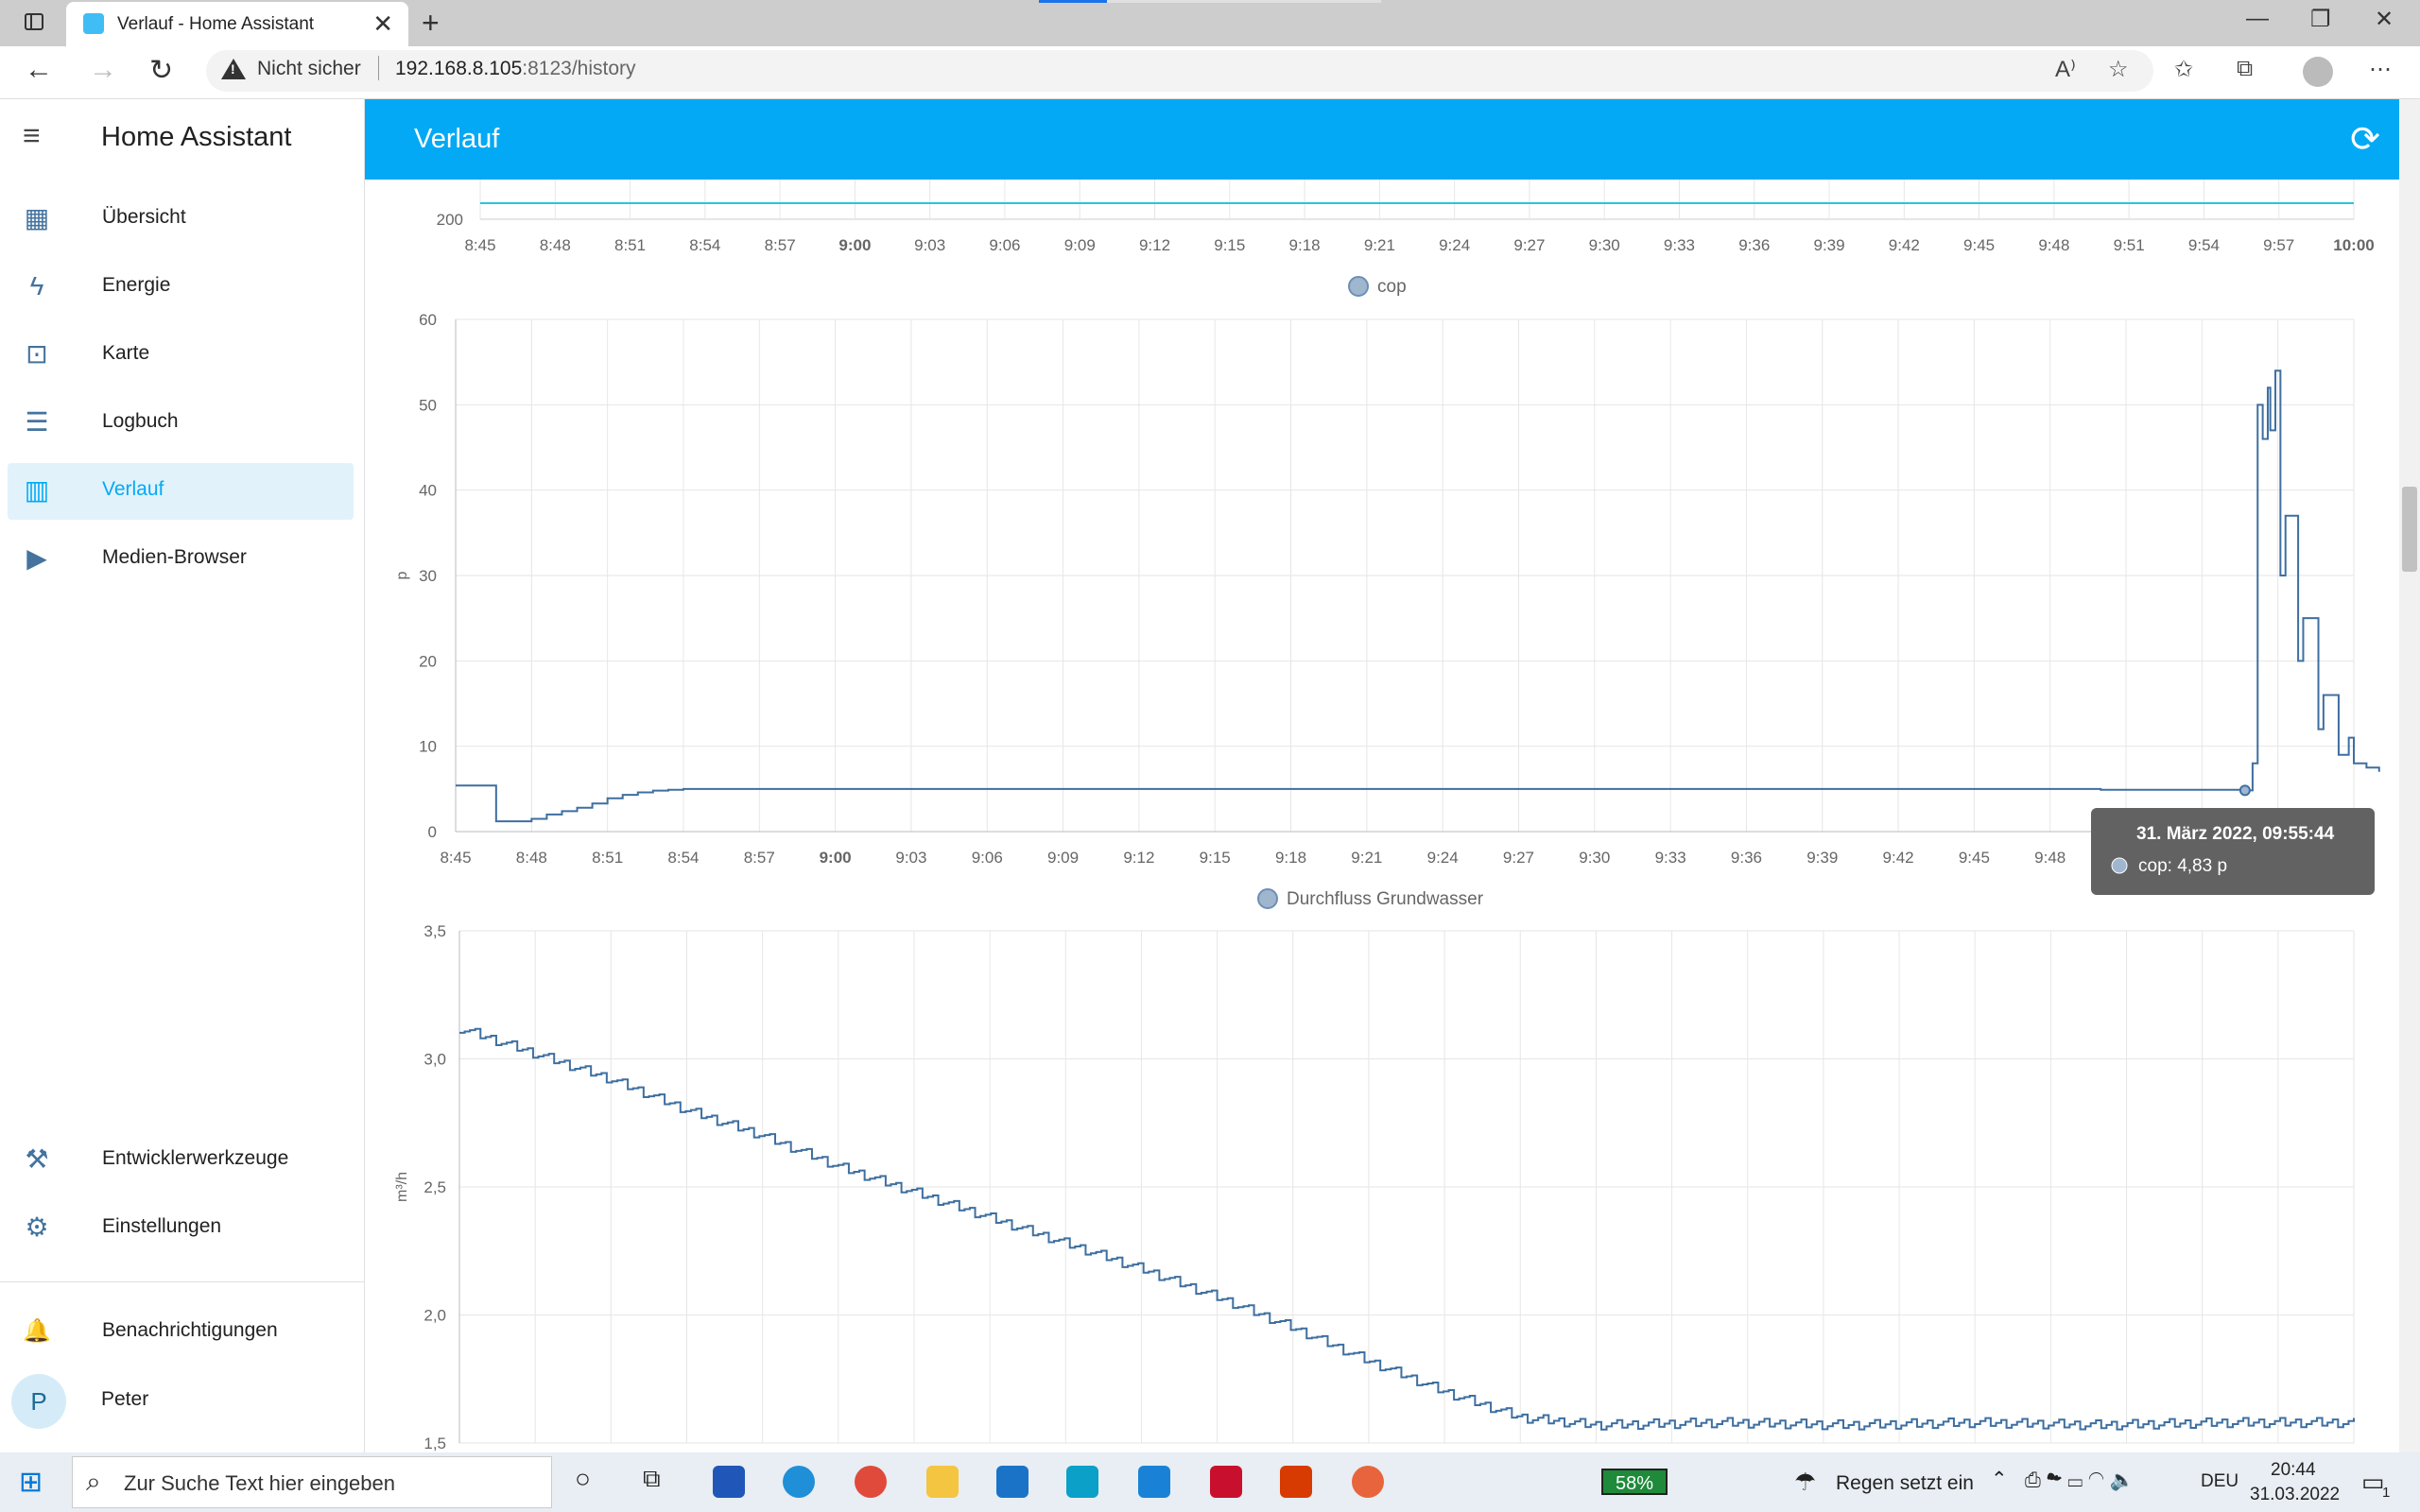 The width and height of the screenshot is (2420, 1512). What do you see at coordinates (1670, 858) in the screenshot?
I see `chart1-x-tick: 9:33` at bounding box center [1670, 858].